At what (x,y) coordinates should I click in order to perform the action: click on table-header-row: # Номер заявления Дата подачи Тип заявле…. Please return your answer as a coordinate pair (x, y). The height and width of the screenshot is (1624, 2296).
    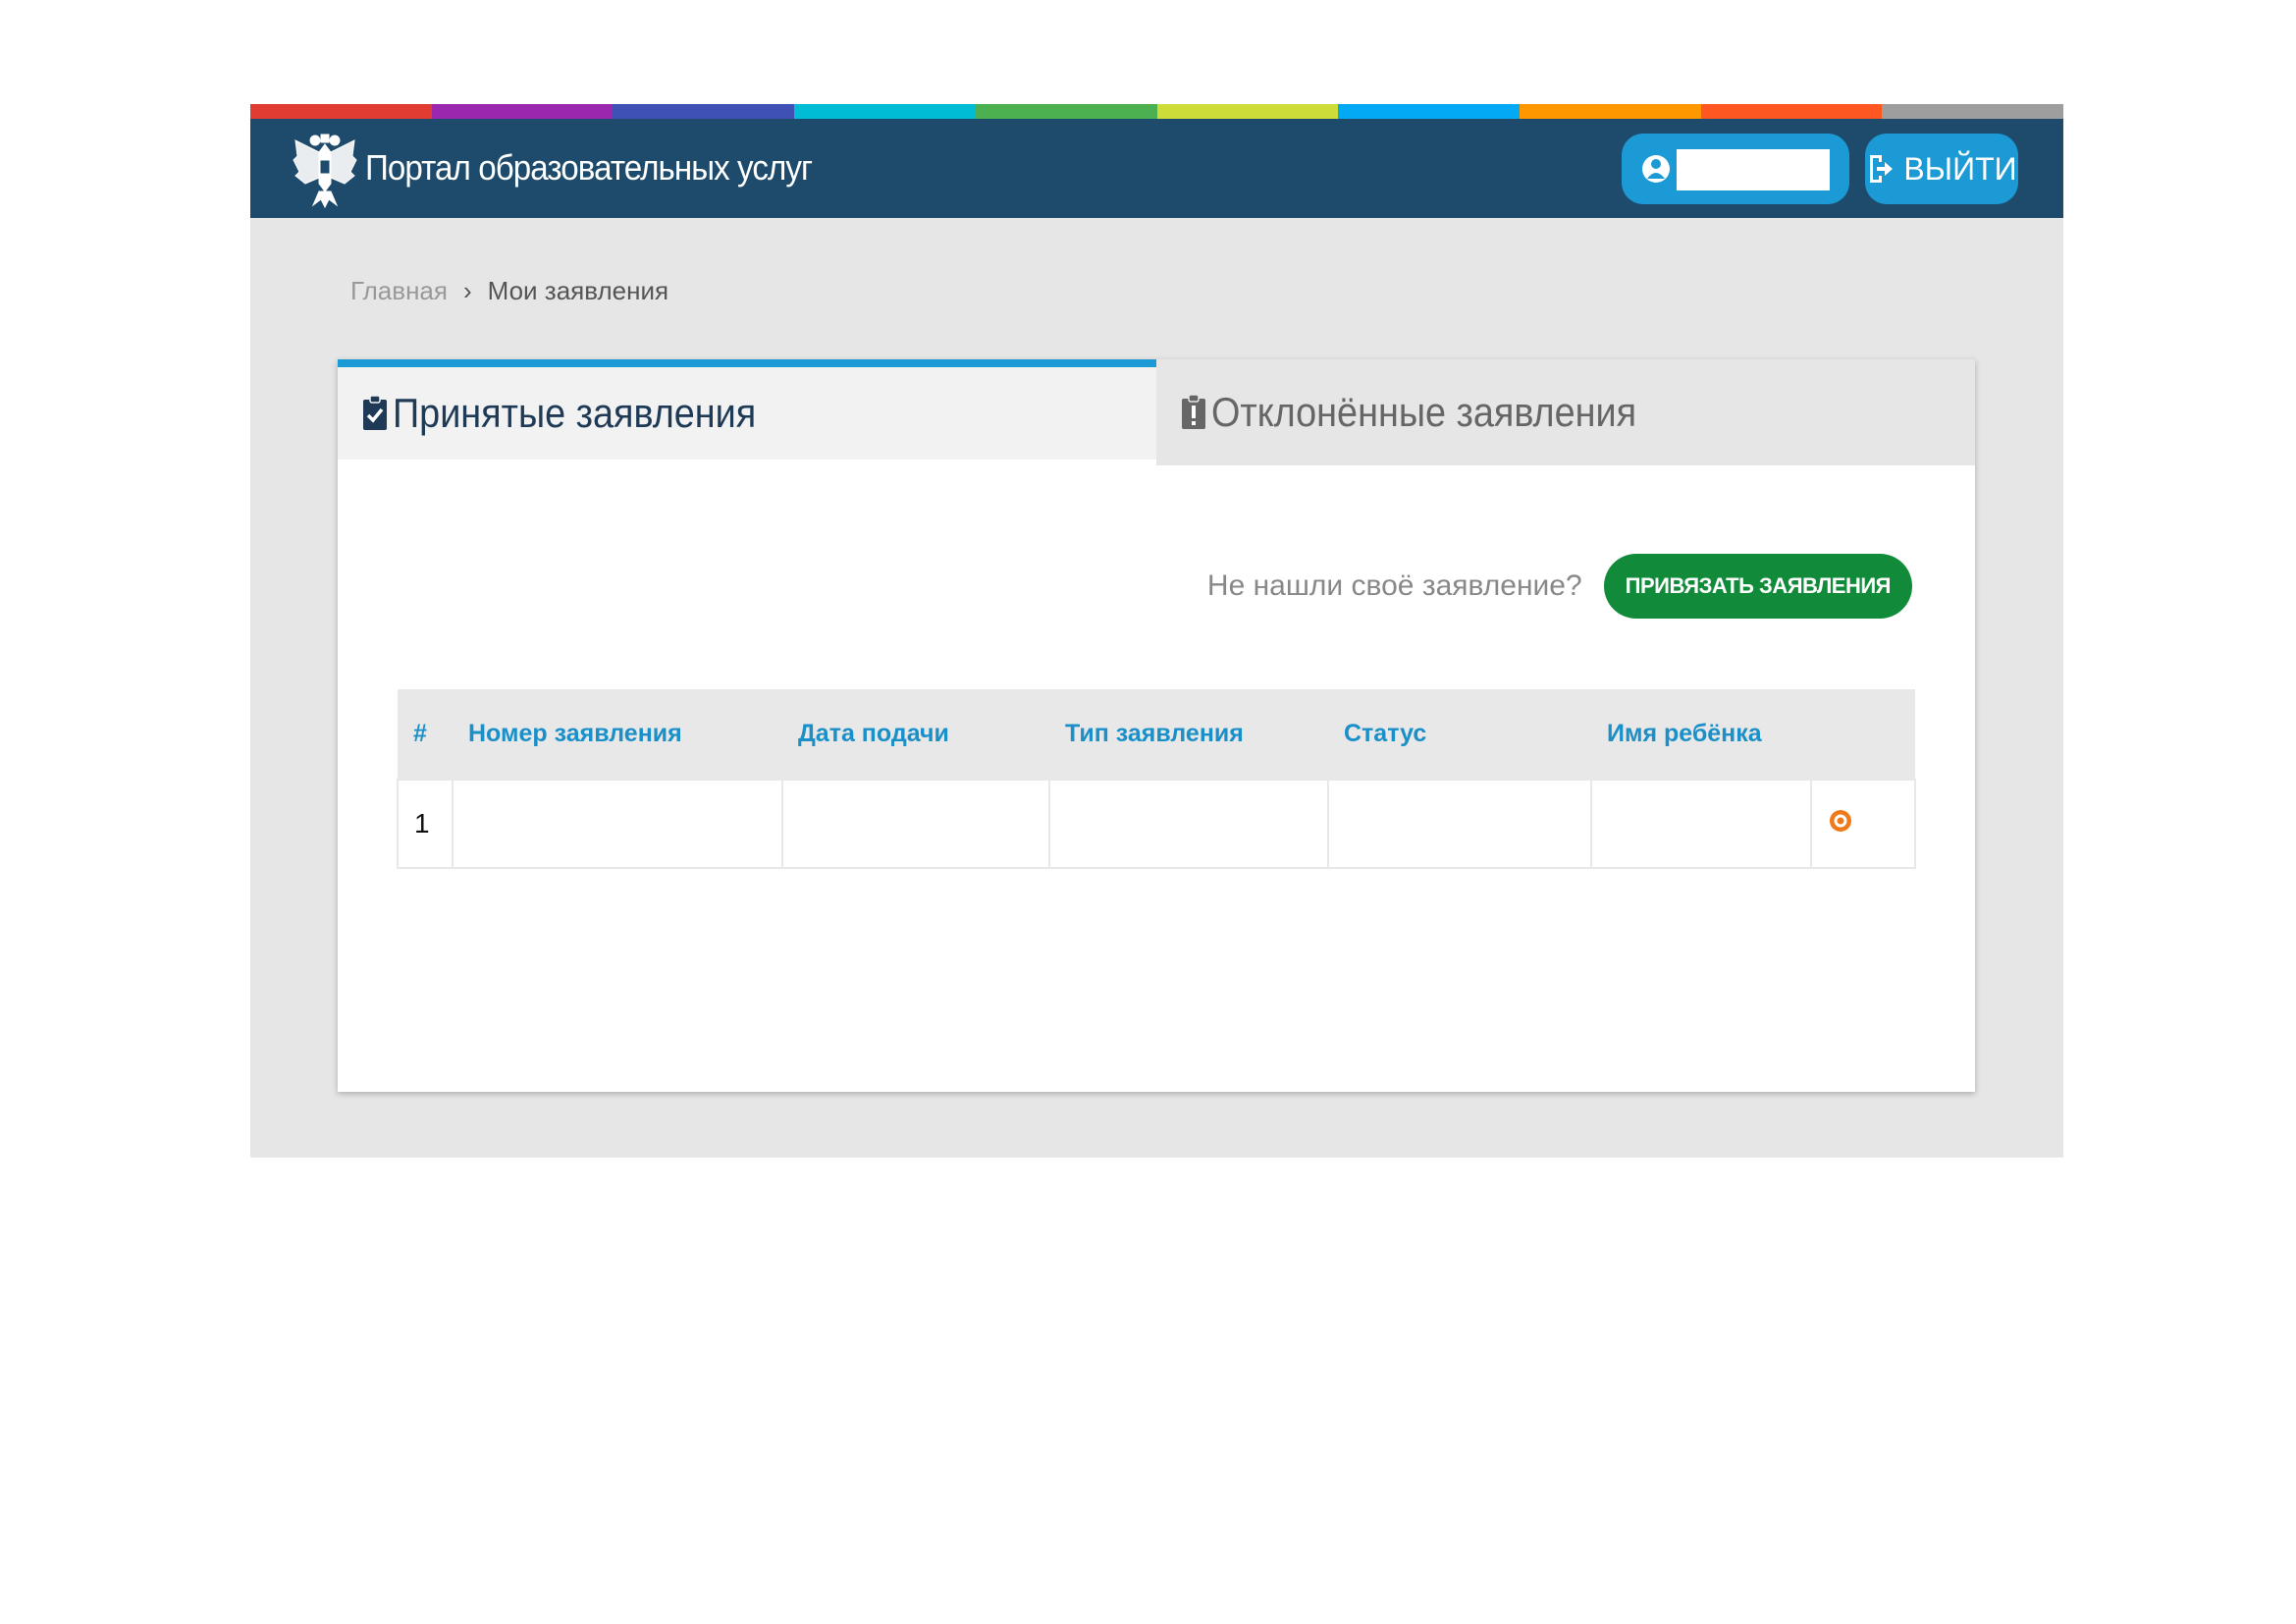
    Looking at the image, I should click on (1156, 734).